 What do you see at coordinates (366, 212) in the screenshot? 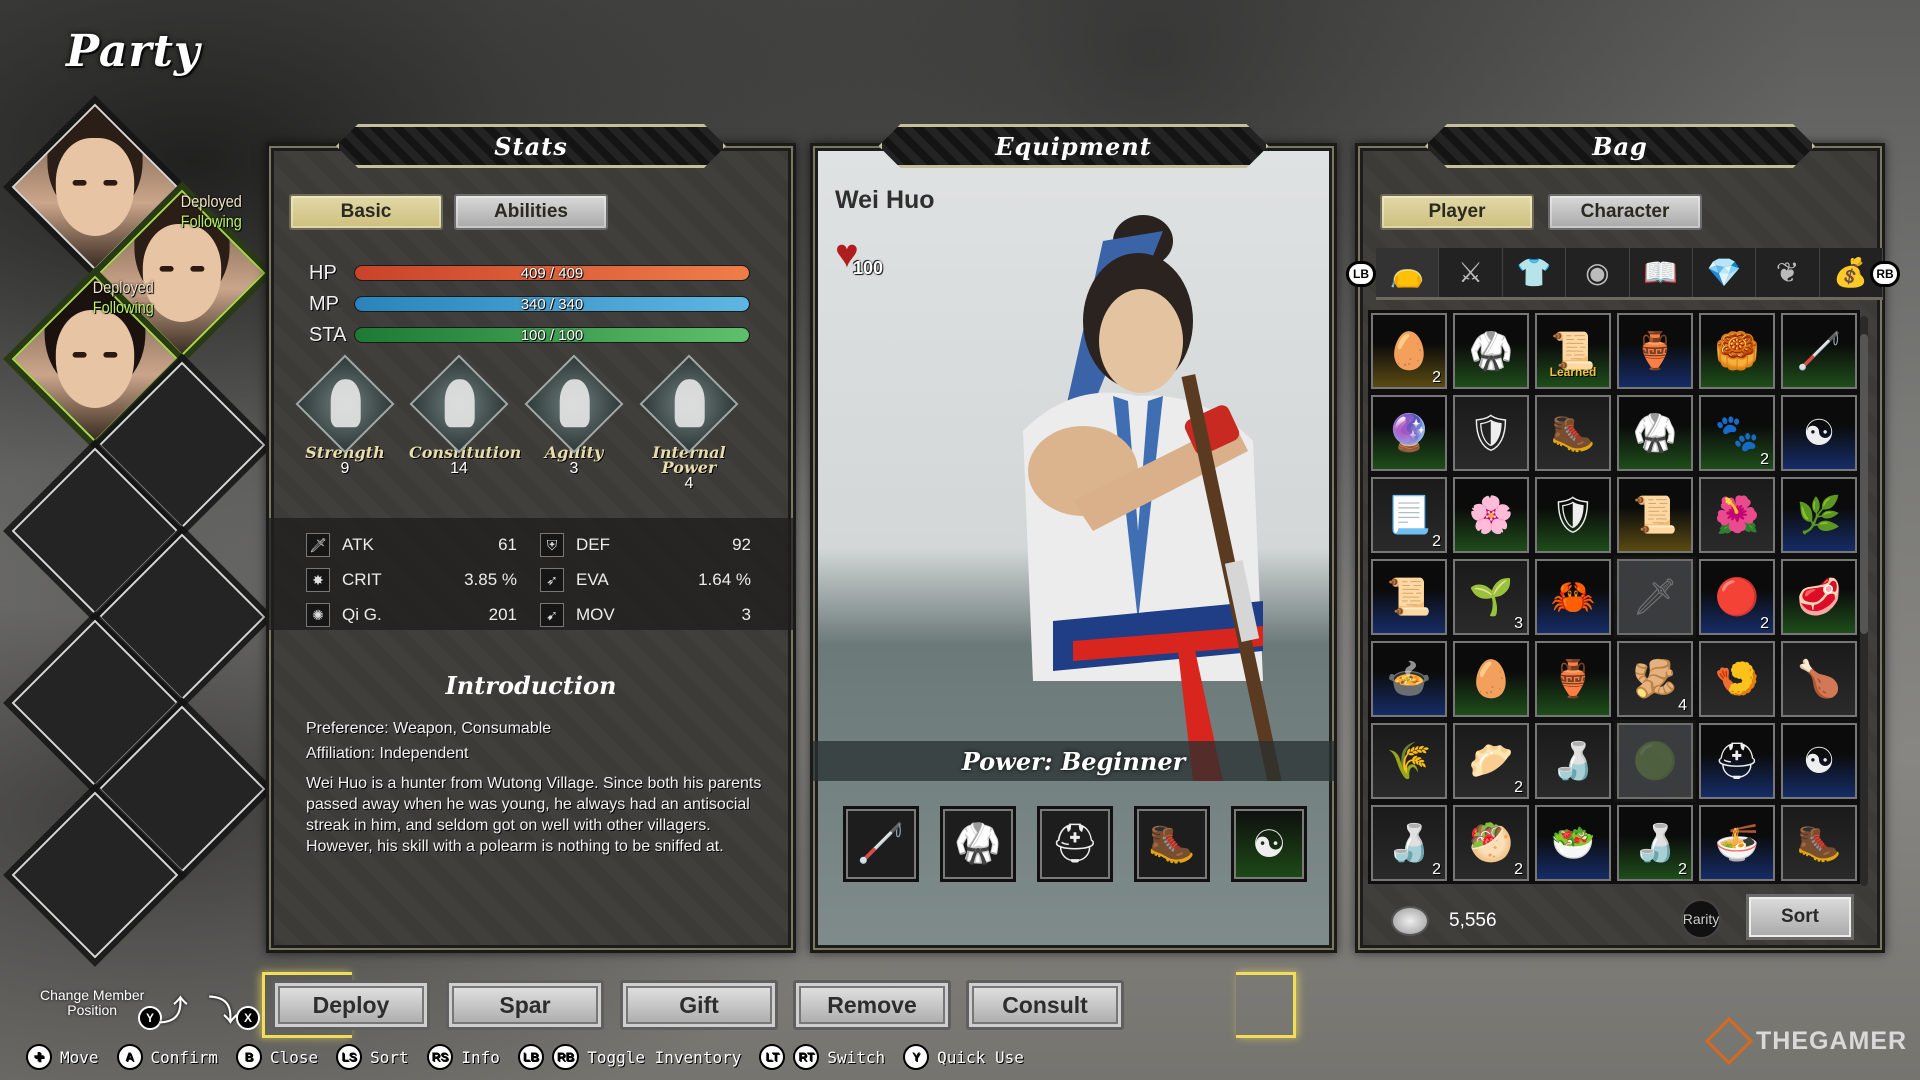
I see `tab-basic: Basic` at bounding box center [366, 212].